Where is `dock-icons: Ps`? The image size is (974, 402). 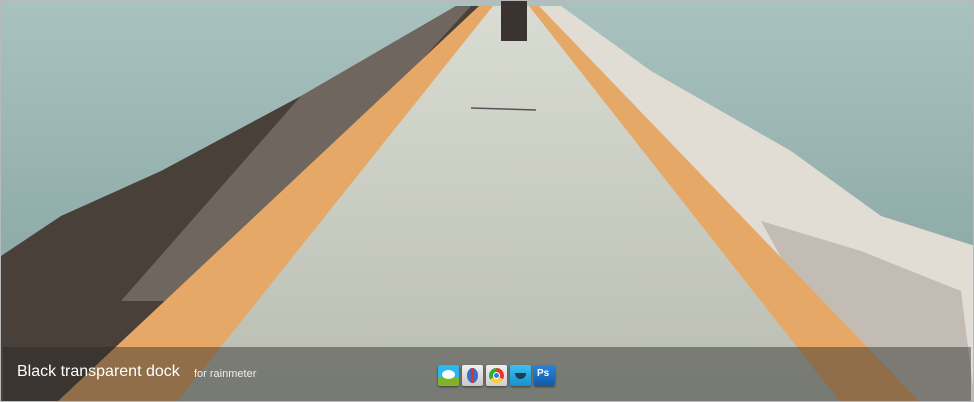
dock-icons: Ps is located at coordinates (496, 375).